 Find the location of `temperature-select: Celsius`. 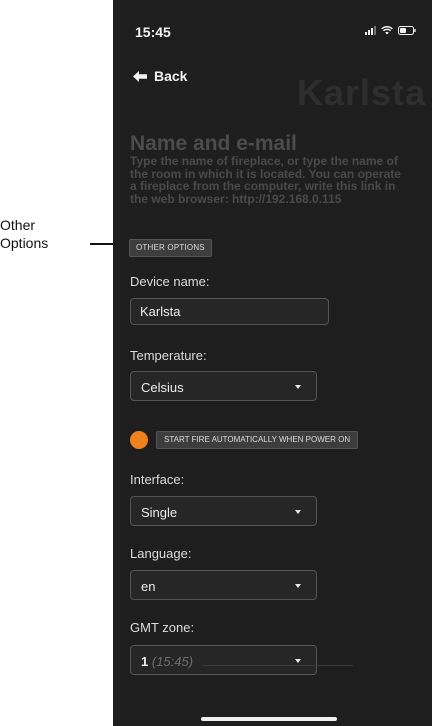

temperature-select: Celsius is located at coordinates (223, 386).